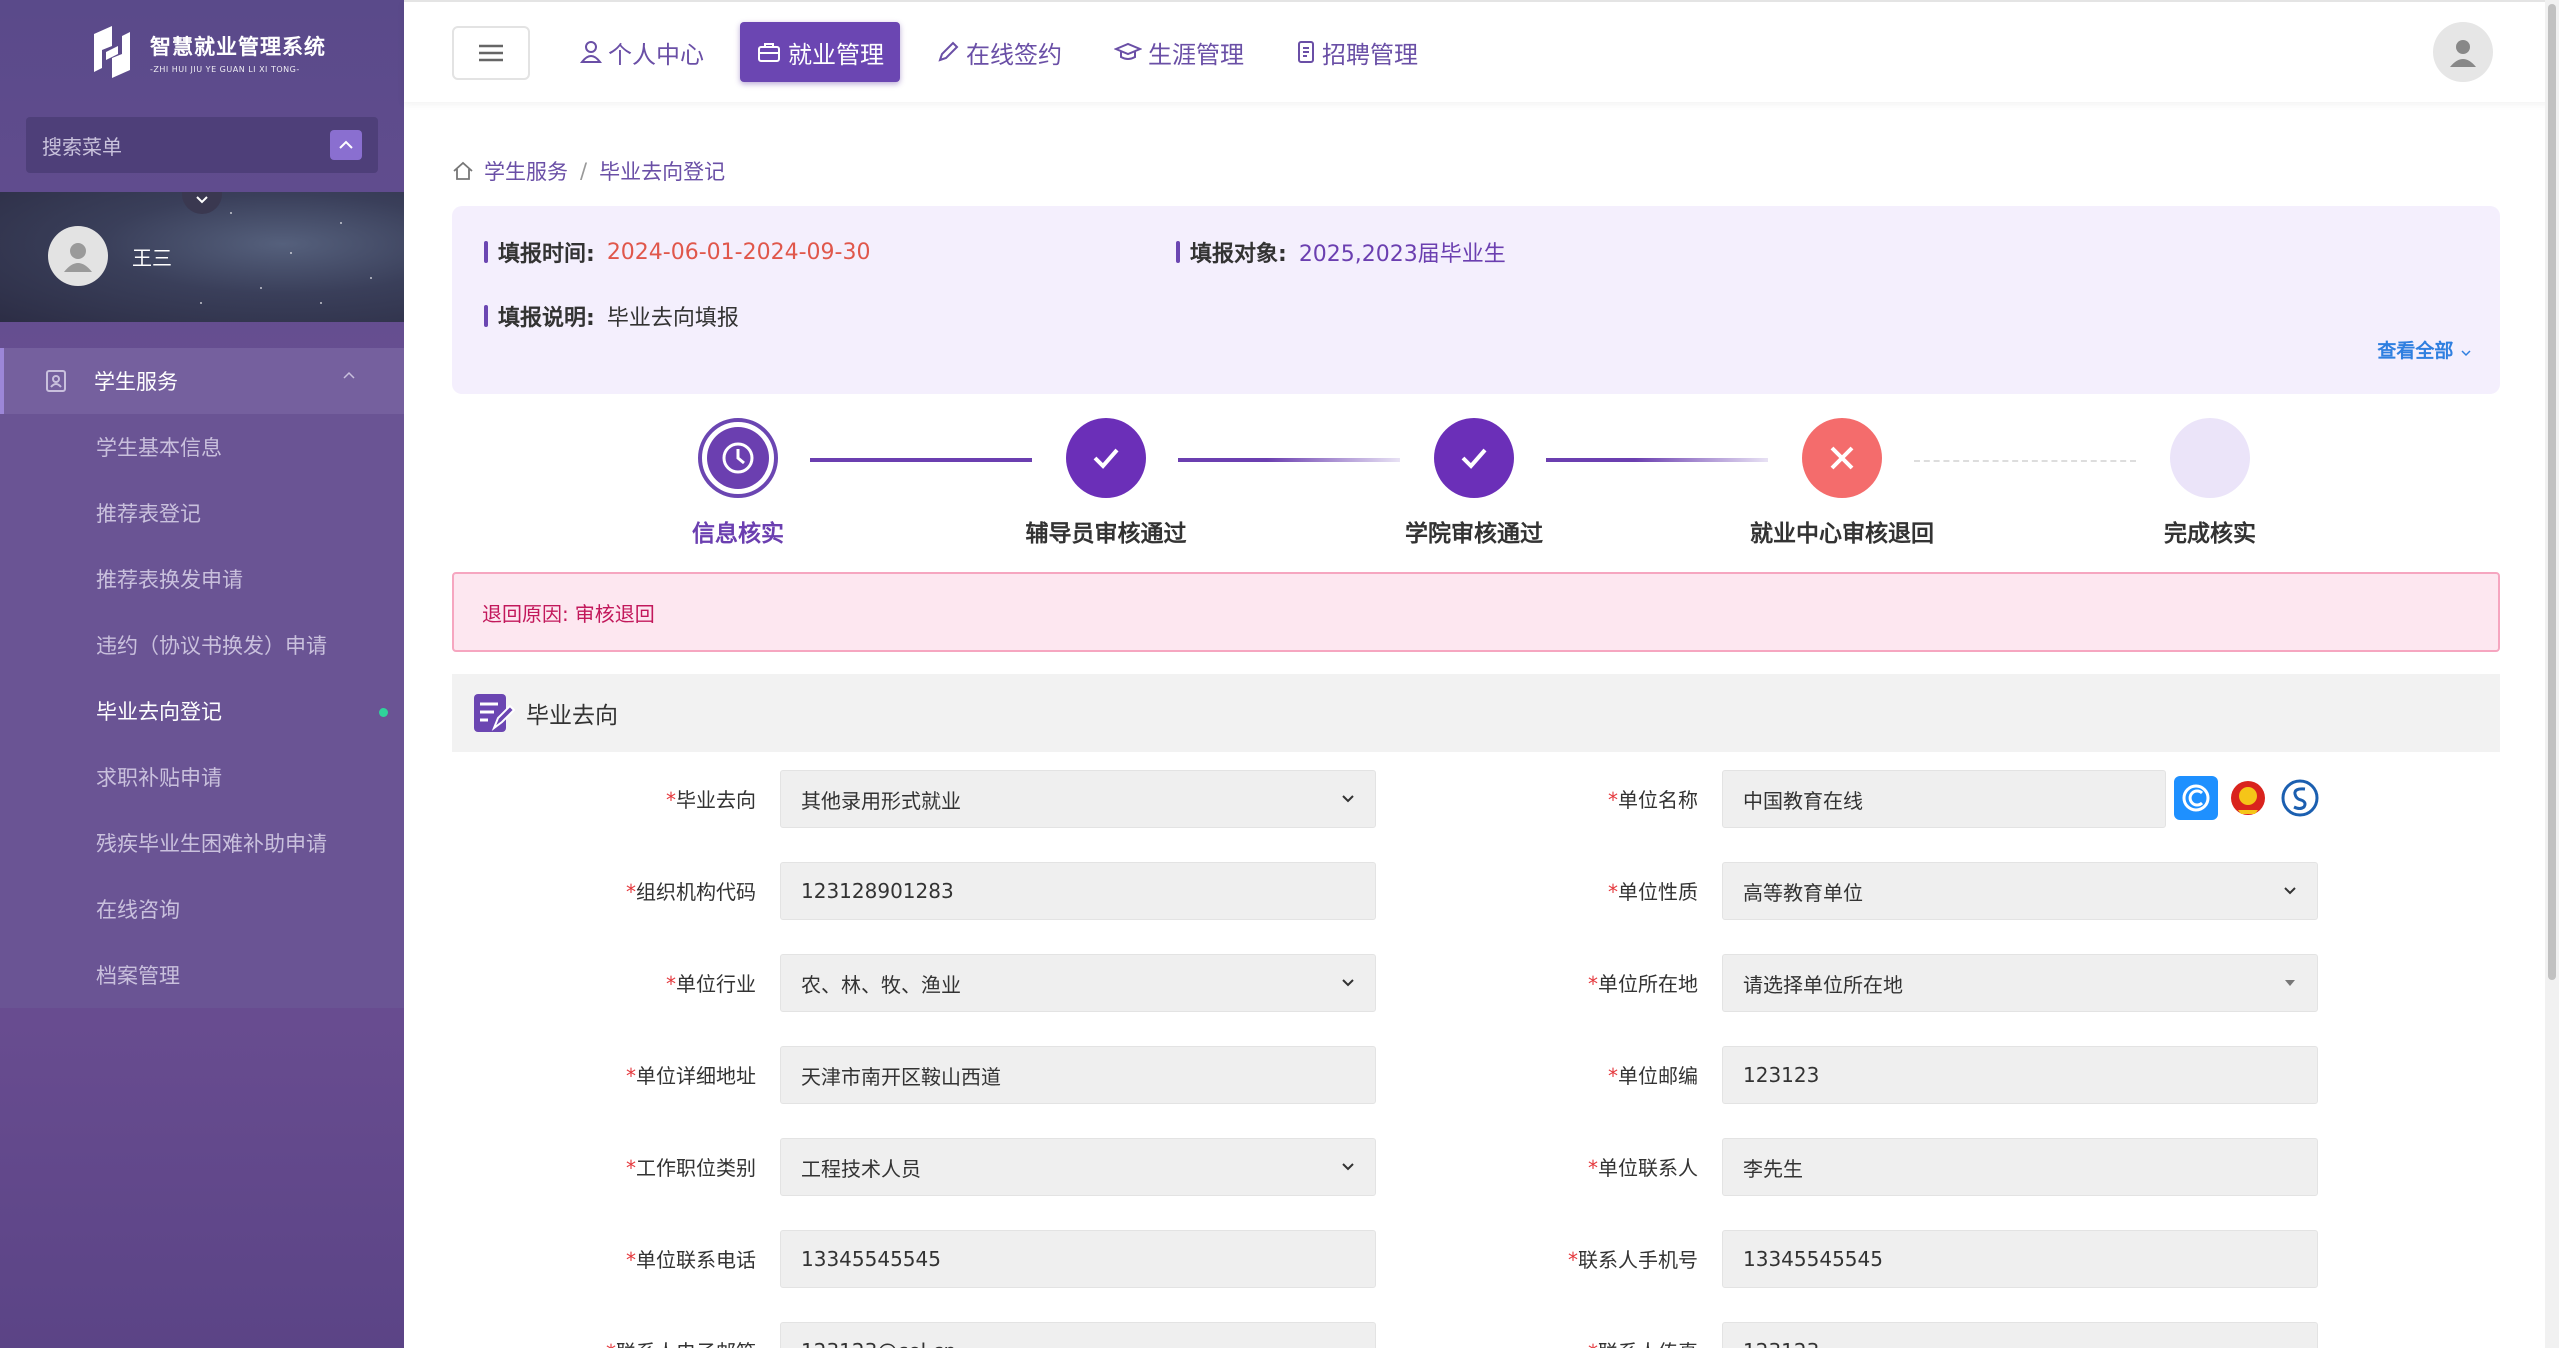 This screenshot has height=1348, width=2559. I want to click on form-row: *工作职位类别 工程技术人员 *单位联系人 李先生, so click(1476, 1167).